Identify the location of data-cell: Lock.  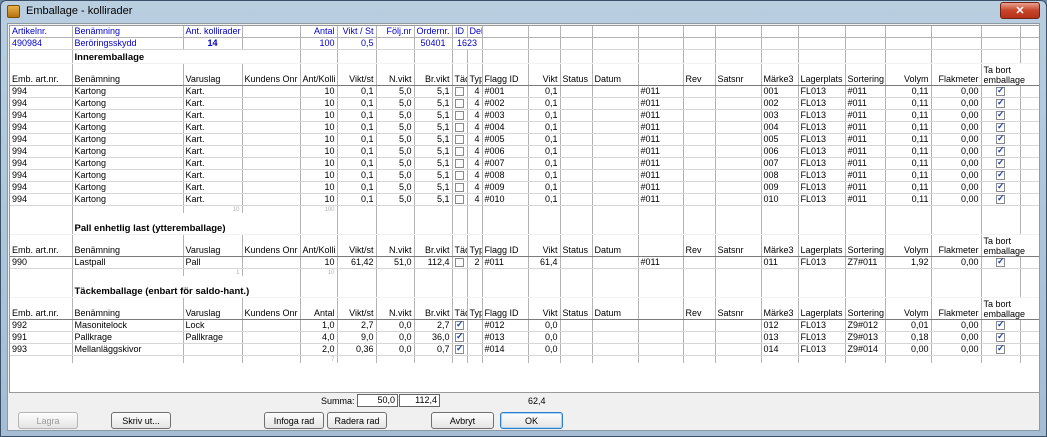
(213, 325).